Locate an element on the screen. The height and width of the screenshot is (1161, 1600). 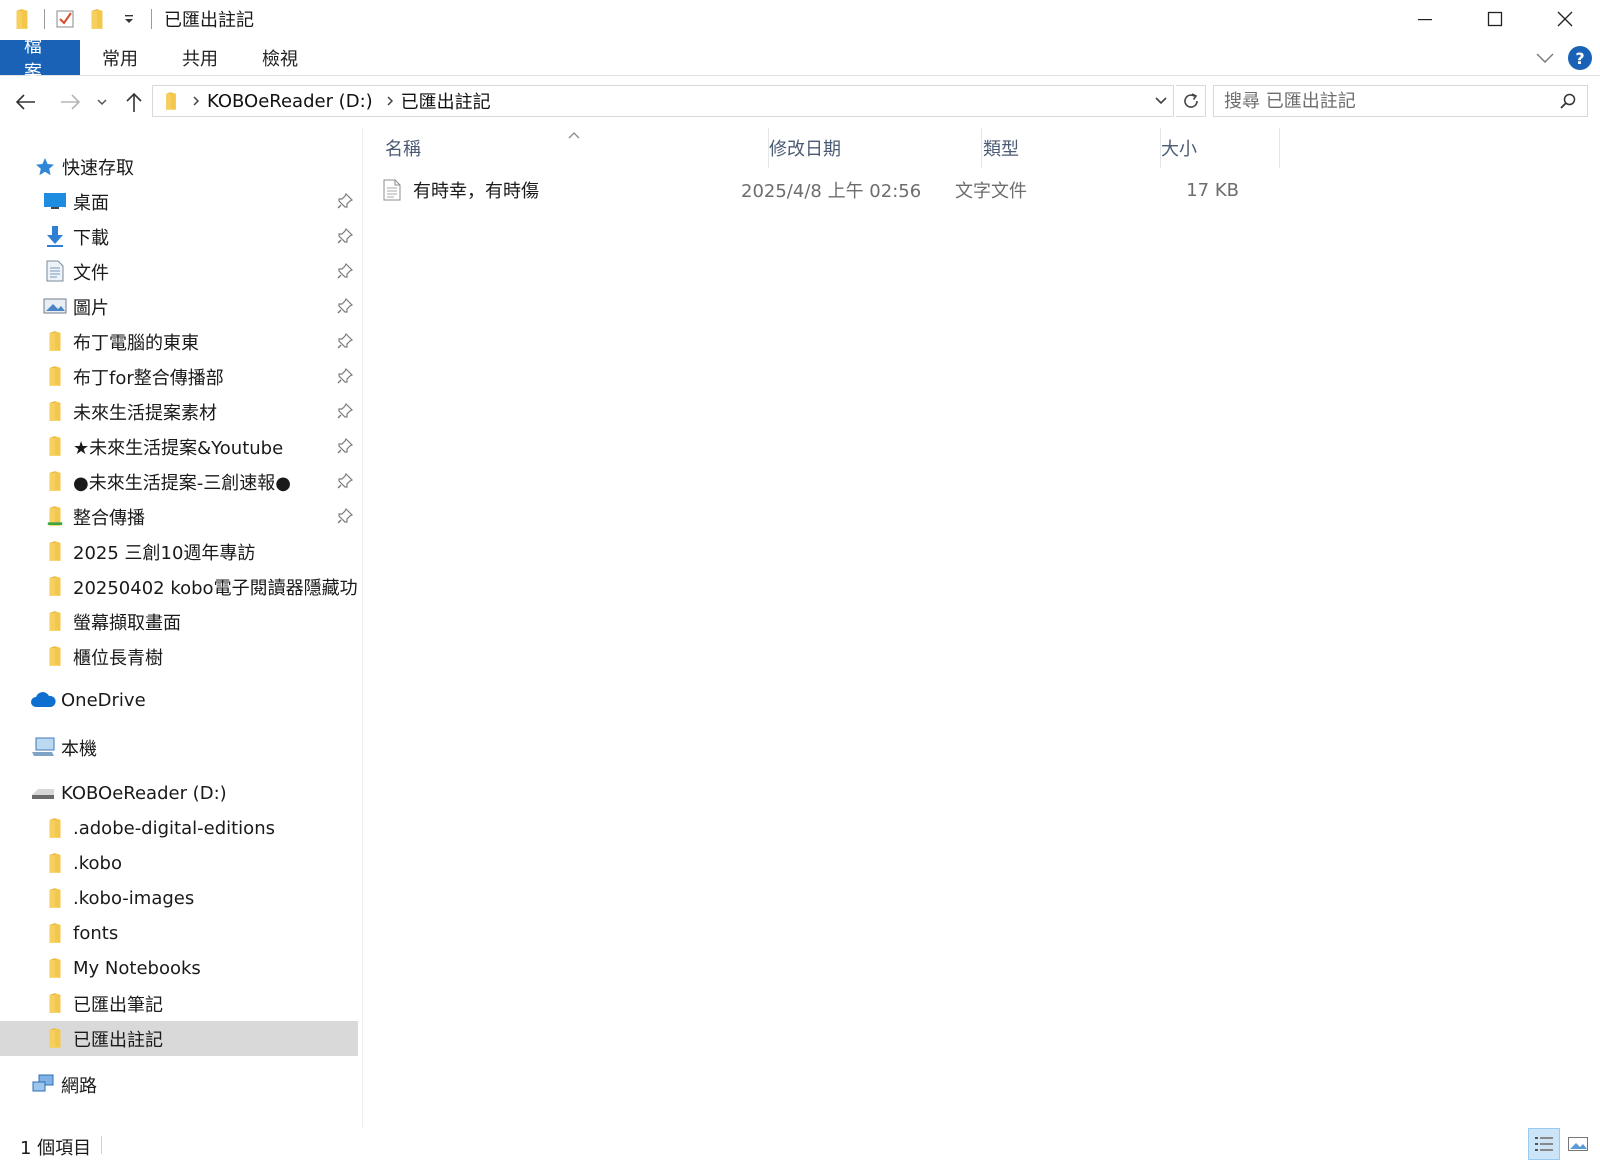
column-header-modified: 修改日期 is located at coordinates (848, 148).